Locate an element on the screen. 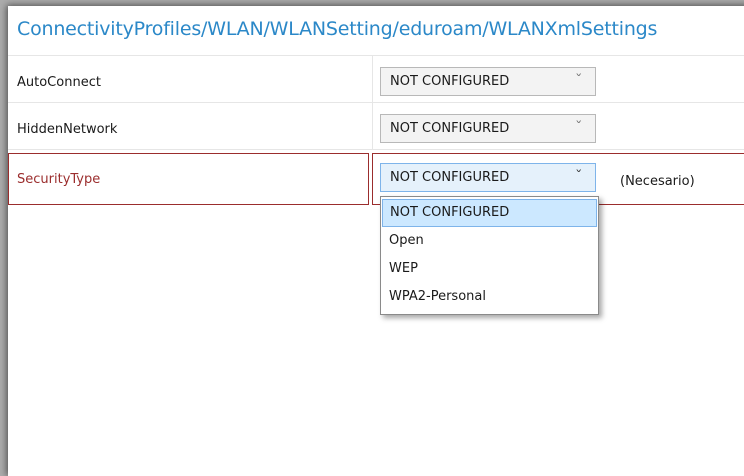 The height and width of the screenshot is (476, 744). required-note: (Necesario) is located at coordinates (657, 181).